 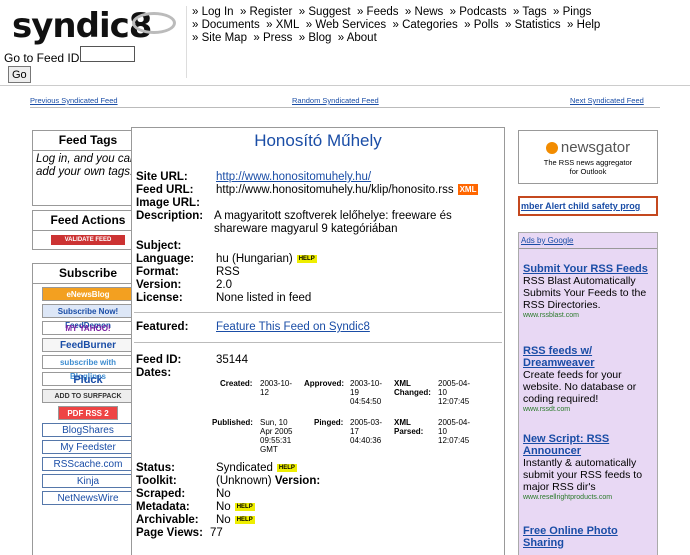 What do you see at coordinates (226, 25) in the screenshot?
I see `nav-documents: » Documents` at bounding box center [226, 25].